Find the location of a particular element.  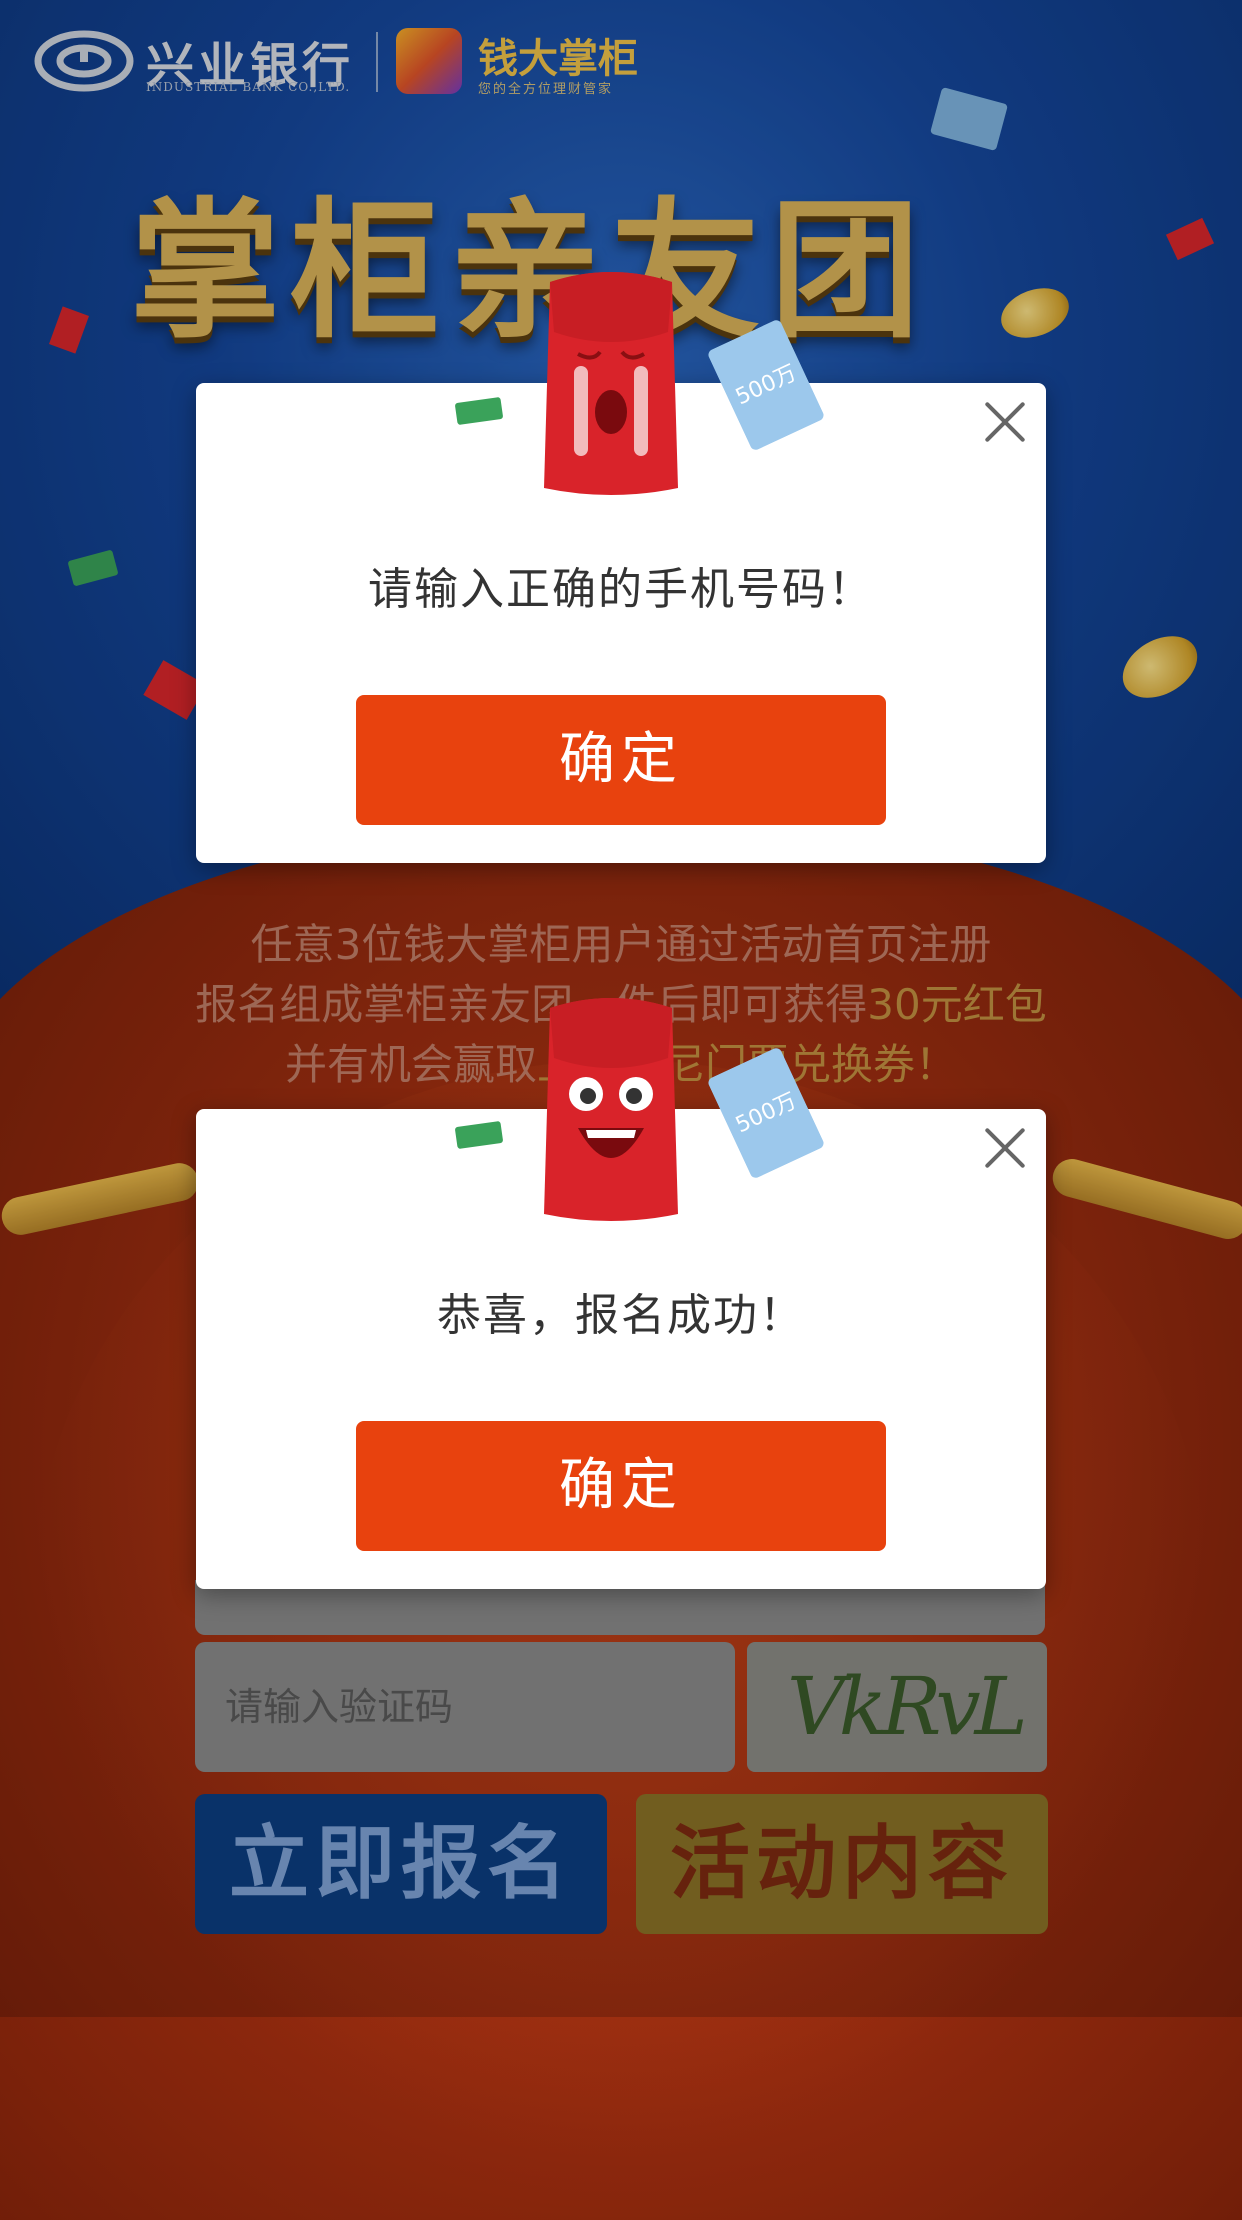

dialog-message: 请输入正确的手机号码！ is located at coordinates (621, 589).